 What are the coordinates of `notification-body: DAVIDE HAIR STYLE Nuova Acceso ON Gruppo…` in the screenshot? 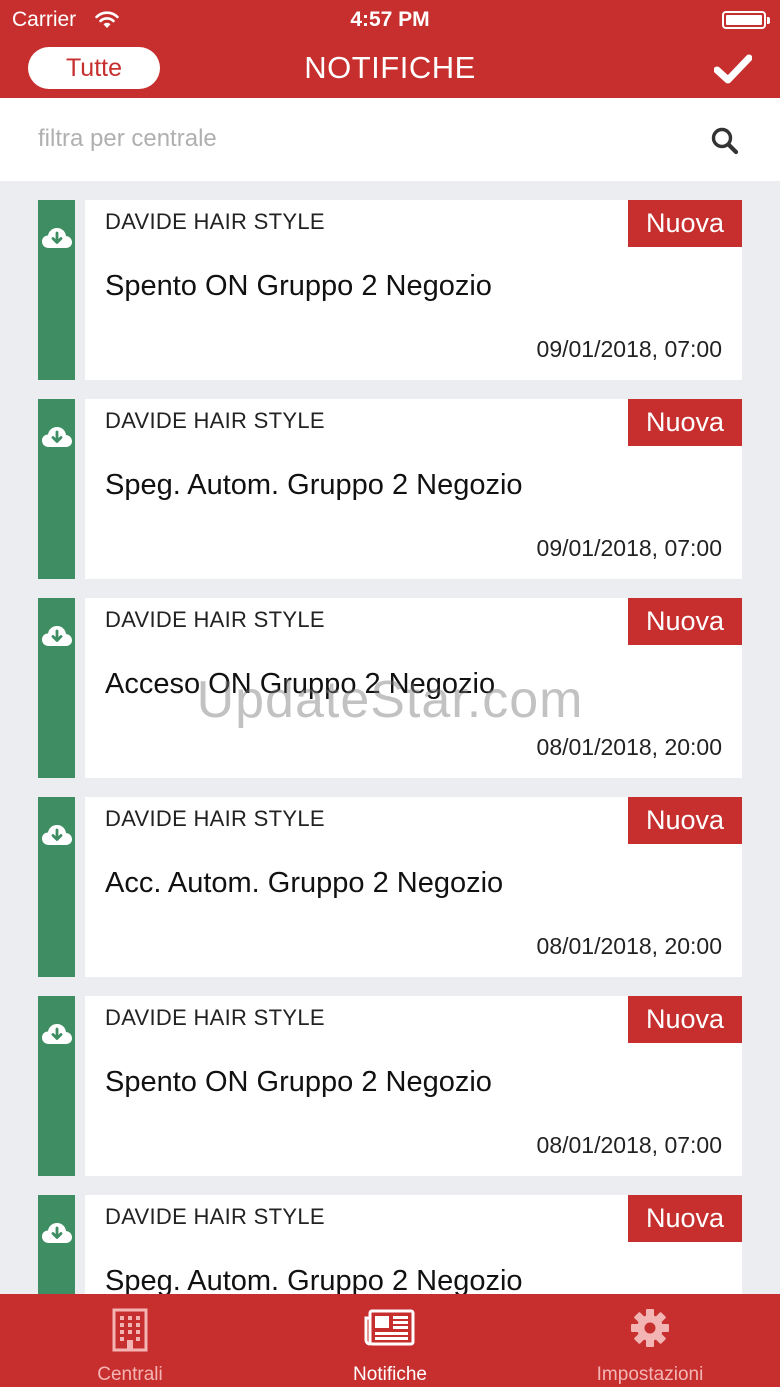 It's located at (413, 688).